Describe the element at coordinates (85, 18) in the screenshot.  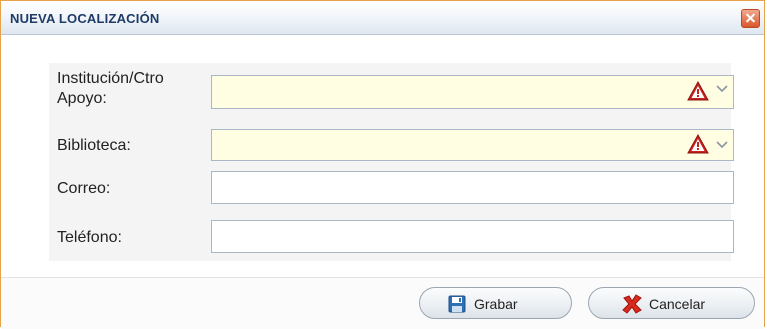
I see `dialog-title: NUEVA LOCALIZACIÓN` at that location.